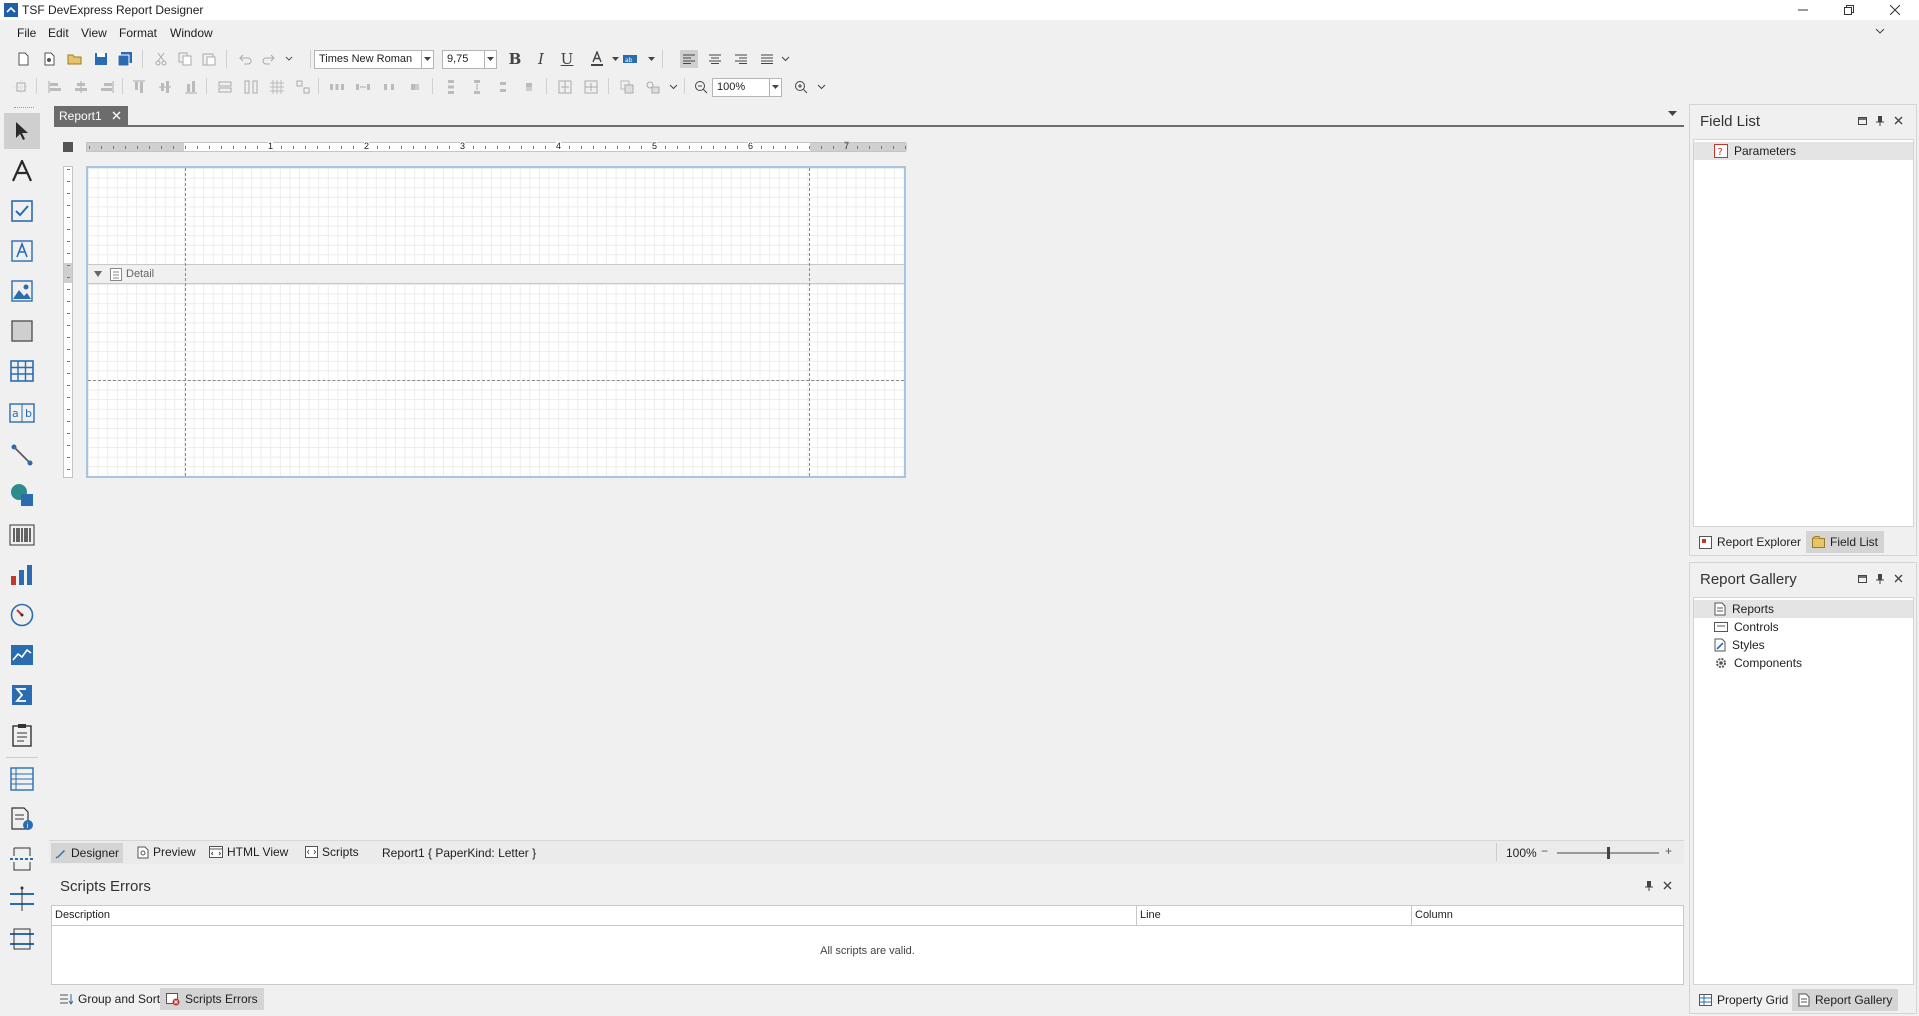  I want to click on tab-report-gallery: Report Gallery, so click(1845, 1000).